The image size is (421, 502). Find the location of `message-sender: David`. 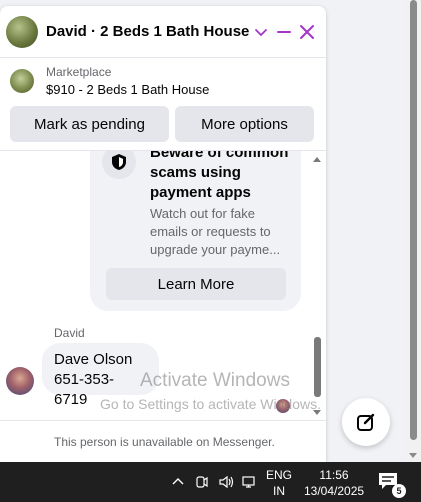

message-sender: David is located at coordinates (69, 333).